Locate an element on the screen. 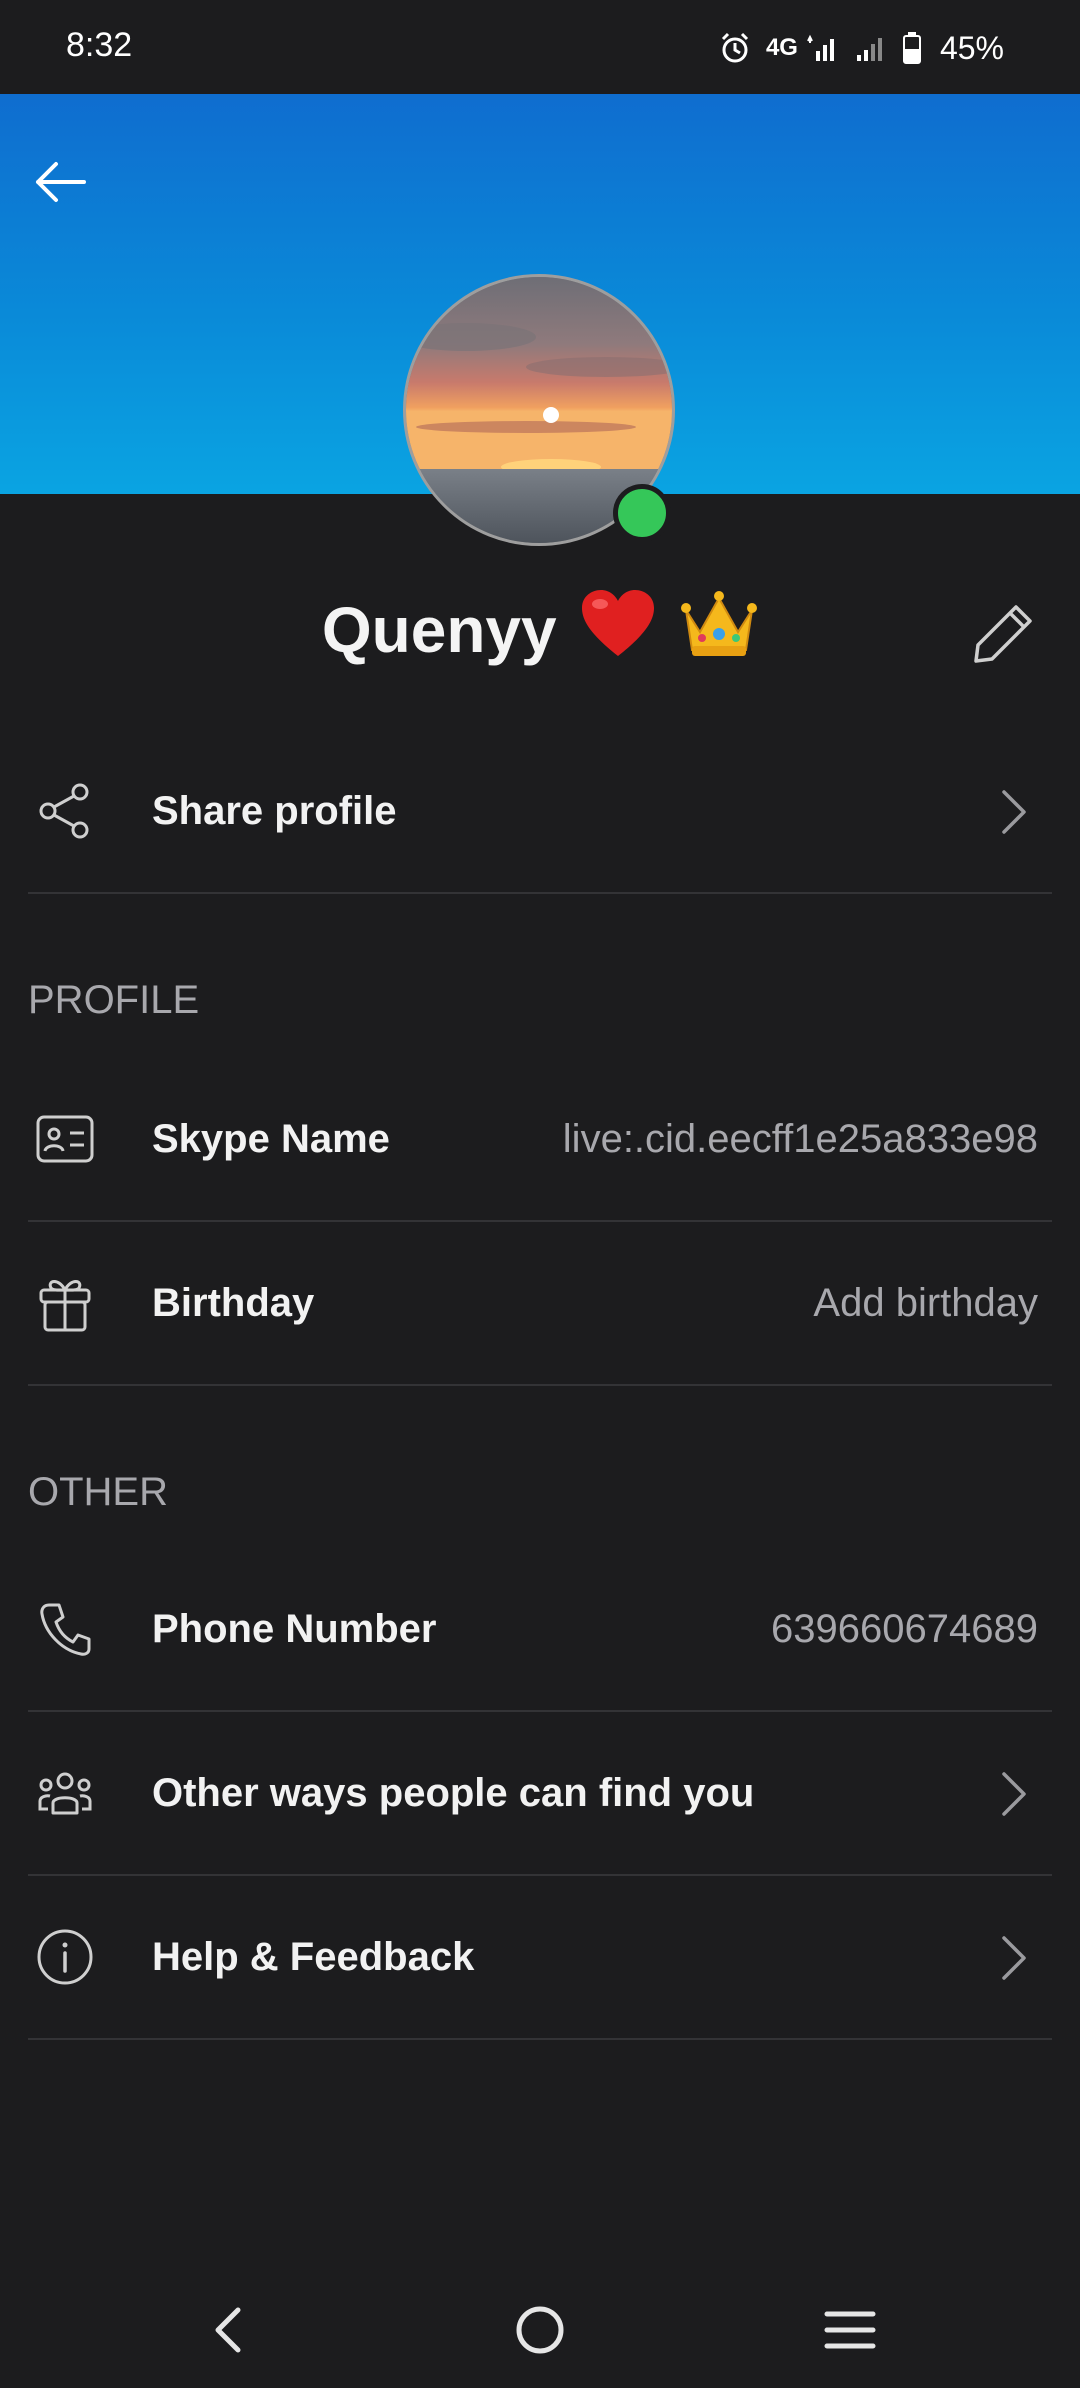  skype-name-label: Skype Name is located at coordinates (271, 1138).